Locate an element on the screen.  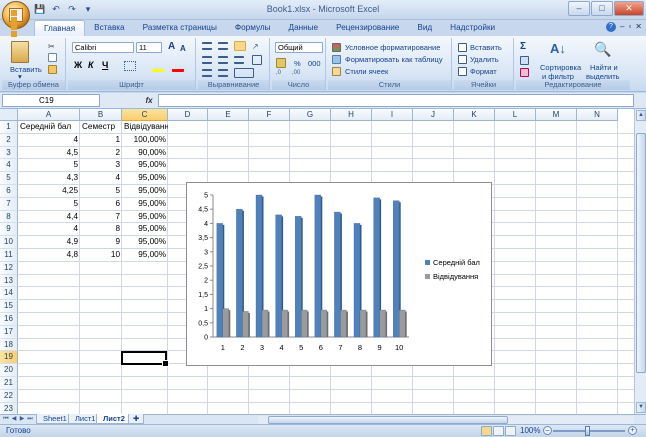
data-cell: 4,4 is located at coordinates (49, 217).